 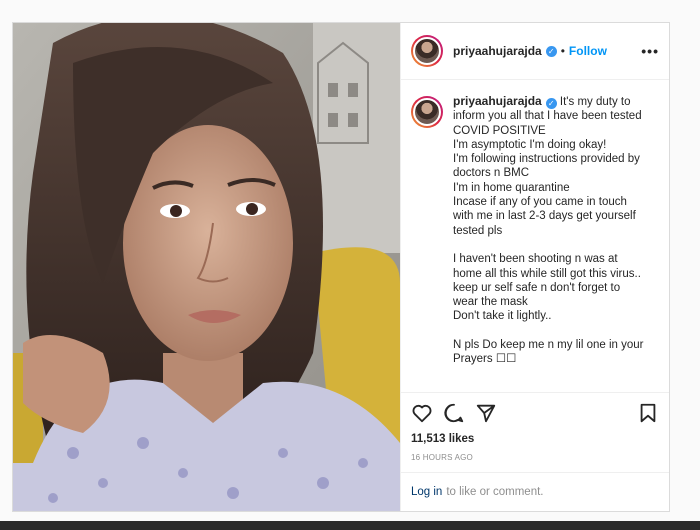 What do you see at coordinates (588, 51) in the screenshot?
I see `follow-button: Follow` at bounding box center [588, 51].